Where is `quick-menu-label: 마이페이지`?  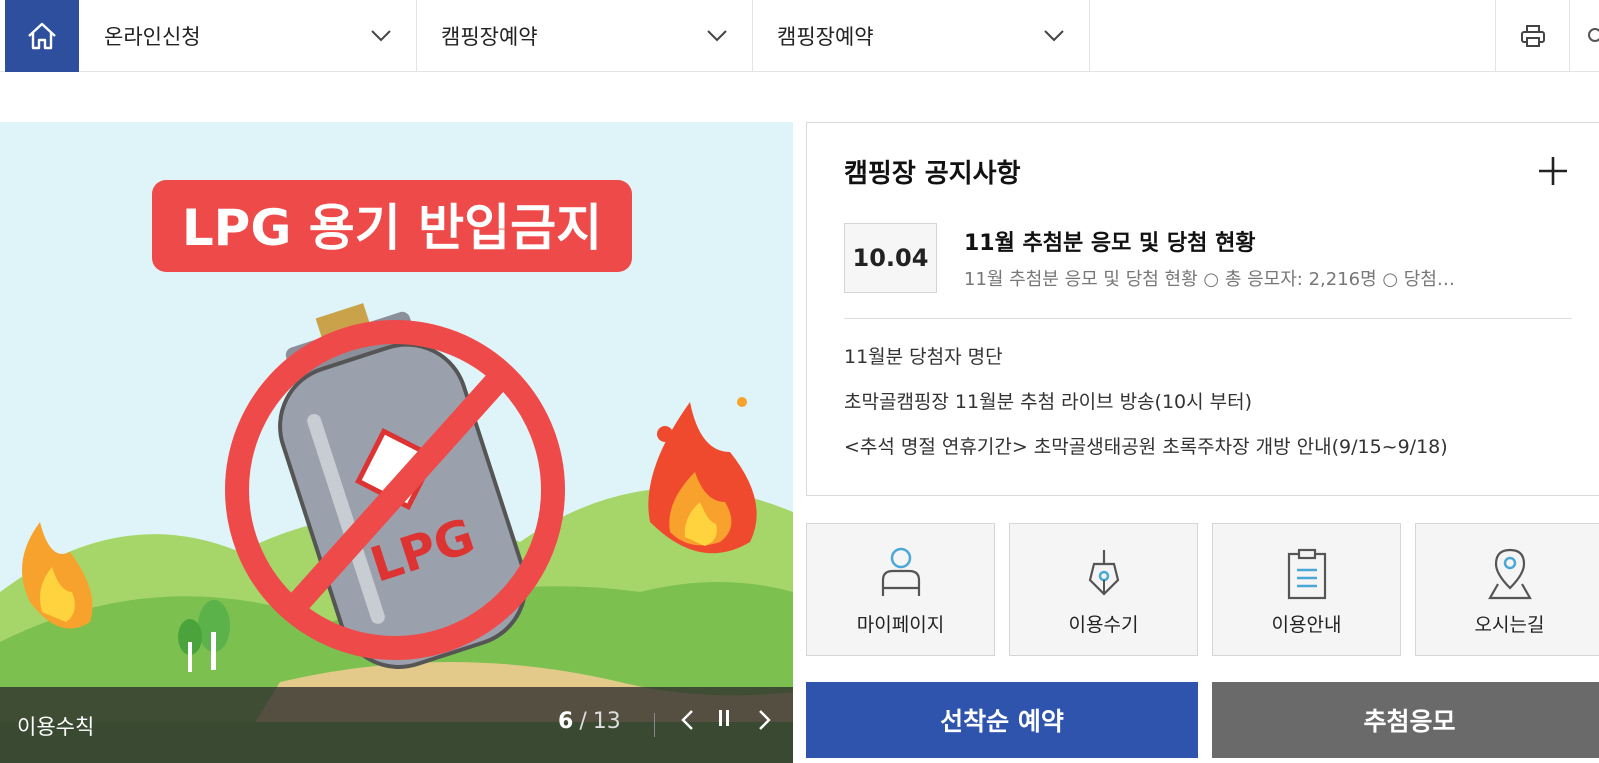 quick-menu-label: 마이페이지 is located at coordinates (900, 625).